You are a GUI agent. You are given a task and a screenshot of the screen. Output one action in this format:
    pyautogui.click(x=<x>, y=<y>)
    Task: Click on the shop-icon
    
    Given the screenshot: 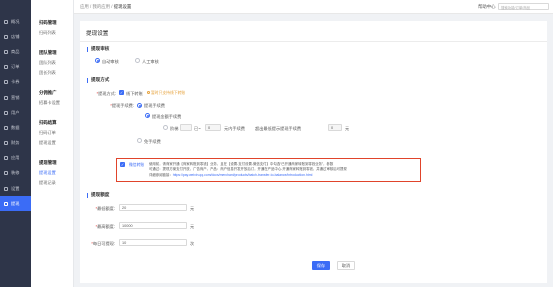 What is the action you would take?
    pyautogui.click(x=6, y=36)
    